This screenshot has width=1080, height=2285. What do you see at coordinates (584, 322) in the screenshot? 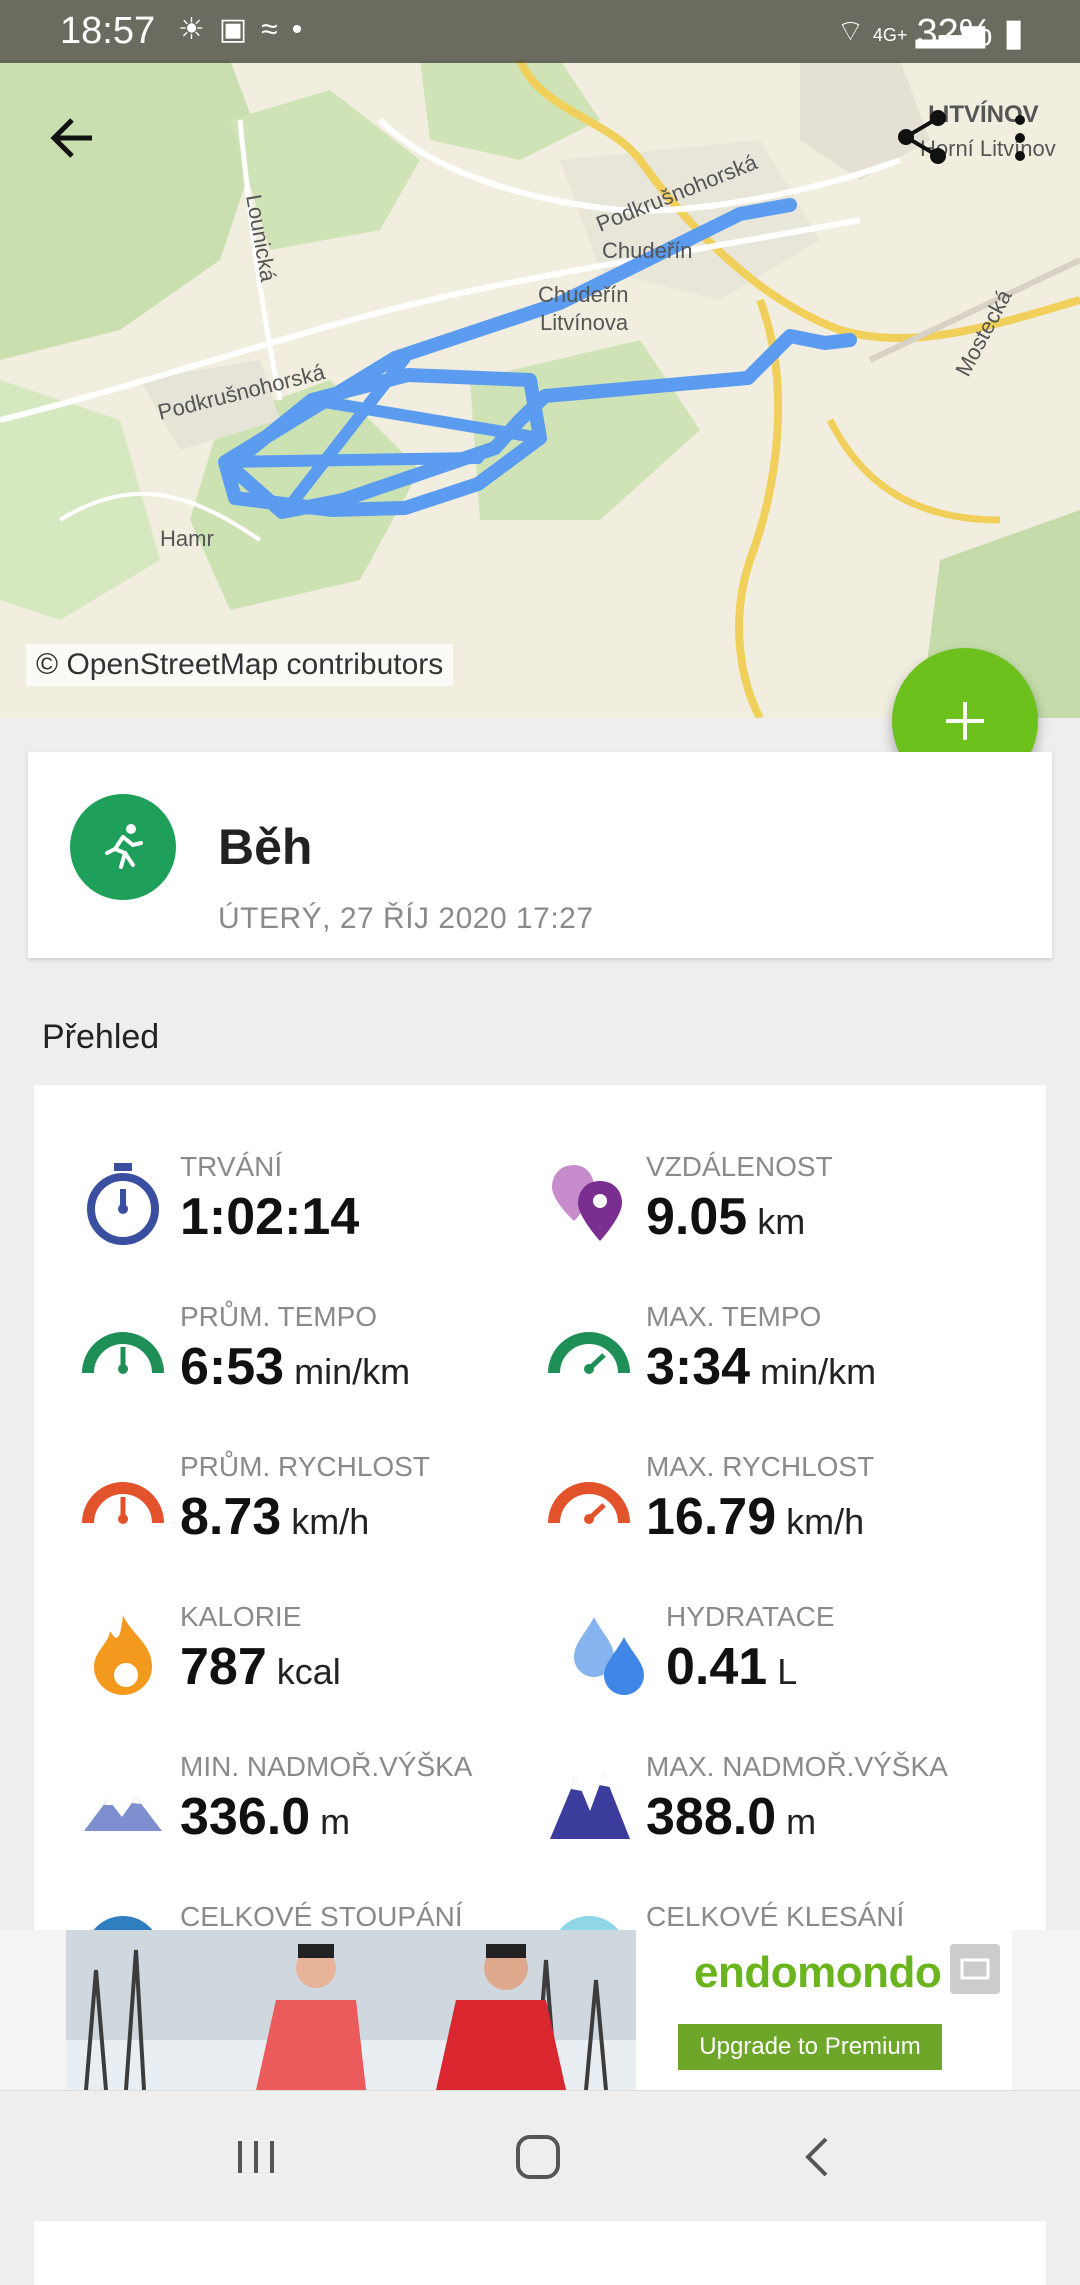
I see `map-label: Litvínova` at bounding box center [584, 322].